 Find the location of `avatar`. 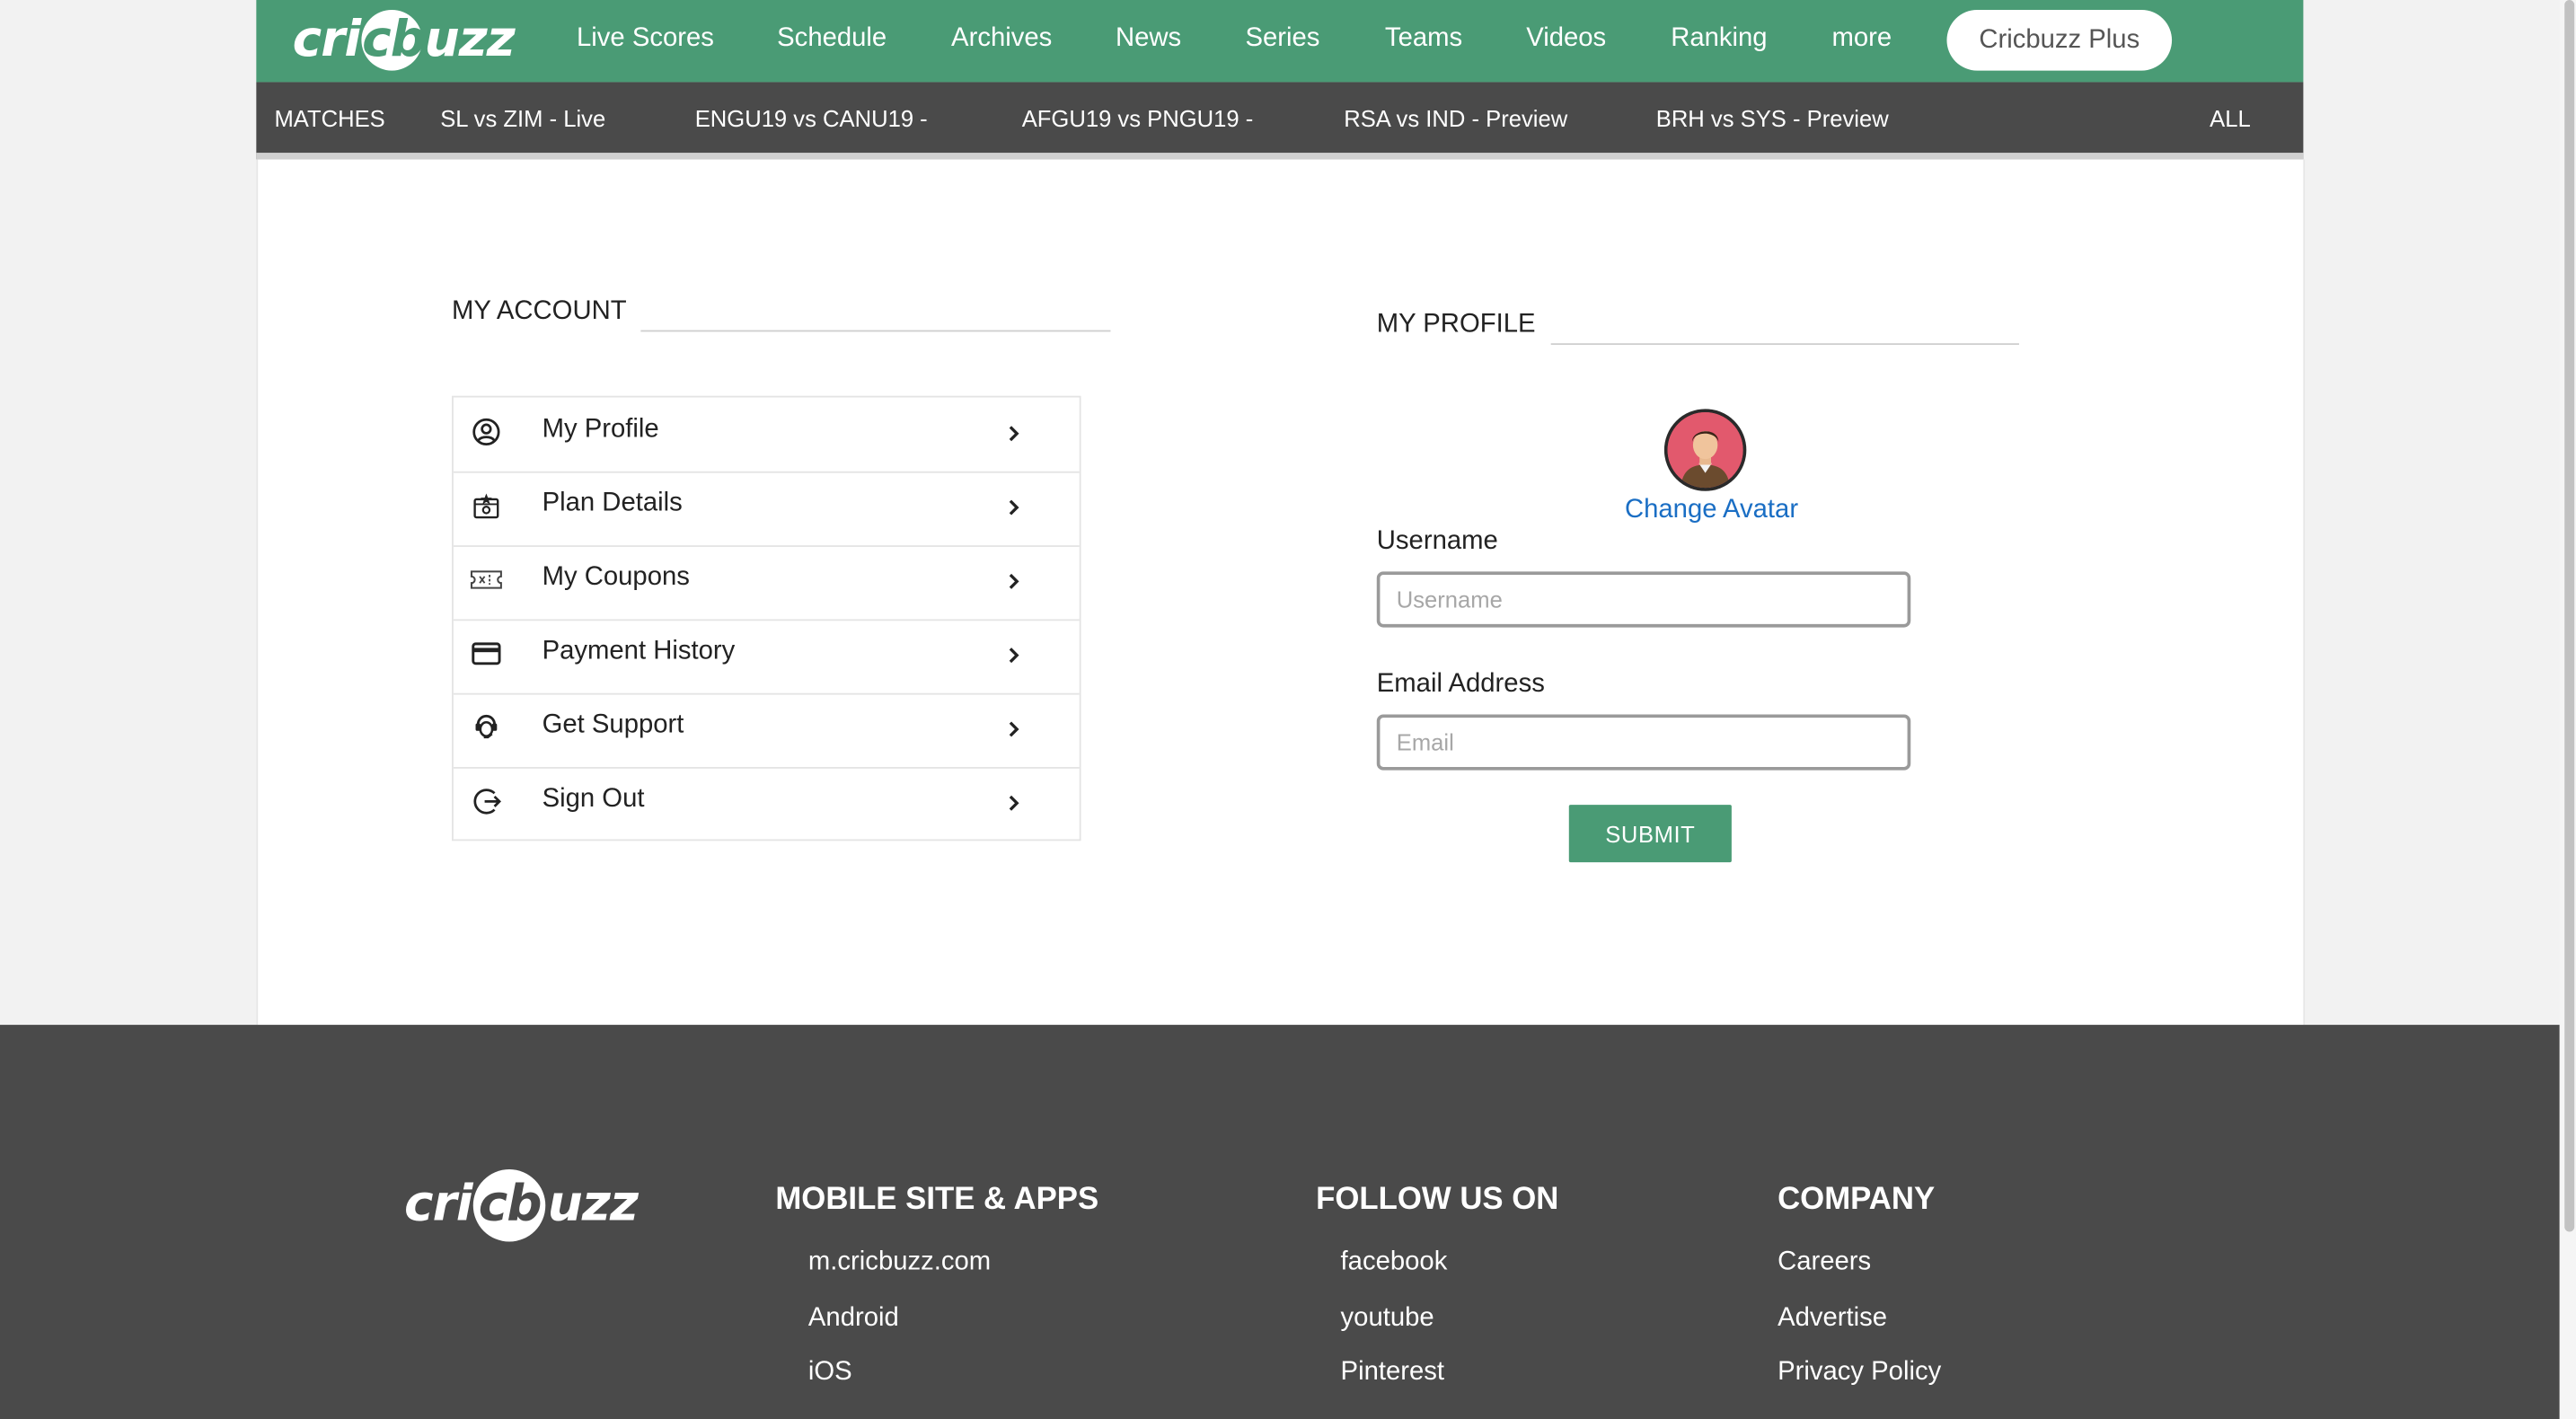

avatar is located at coordinates (1705, 450).